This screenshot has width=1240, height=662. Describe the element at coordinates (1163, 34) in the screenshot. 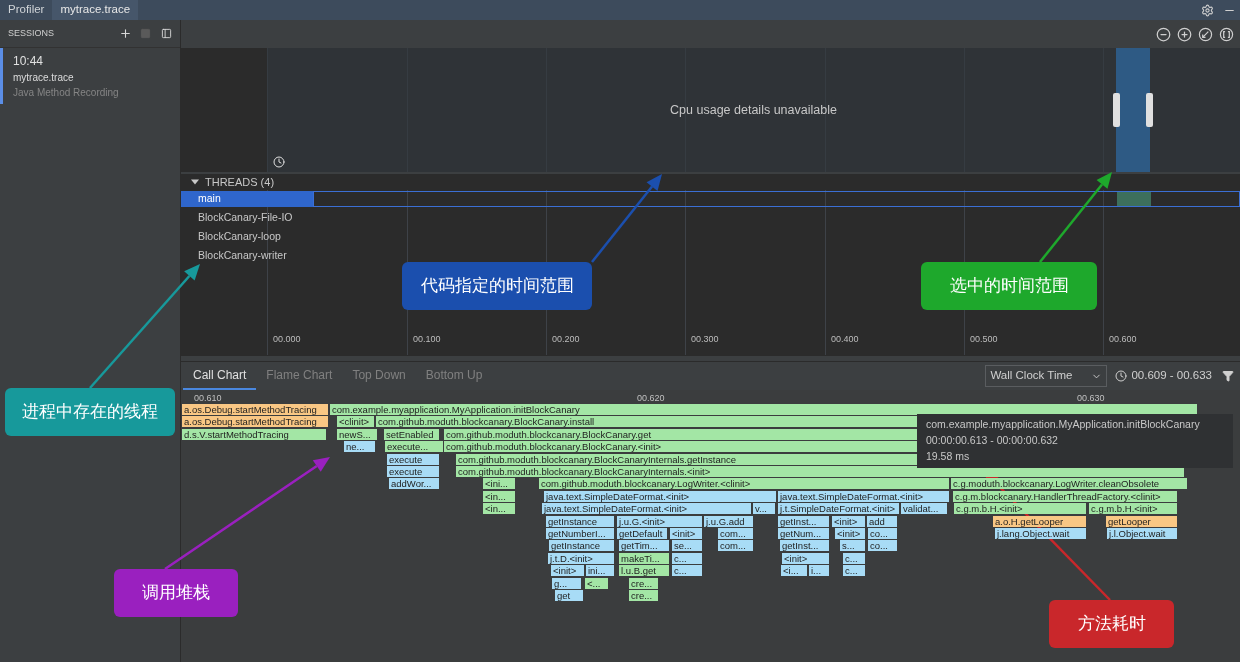

I see `zoom-out-icon` at that location.